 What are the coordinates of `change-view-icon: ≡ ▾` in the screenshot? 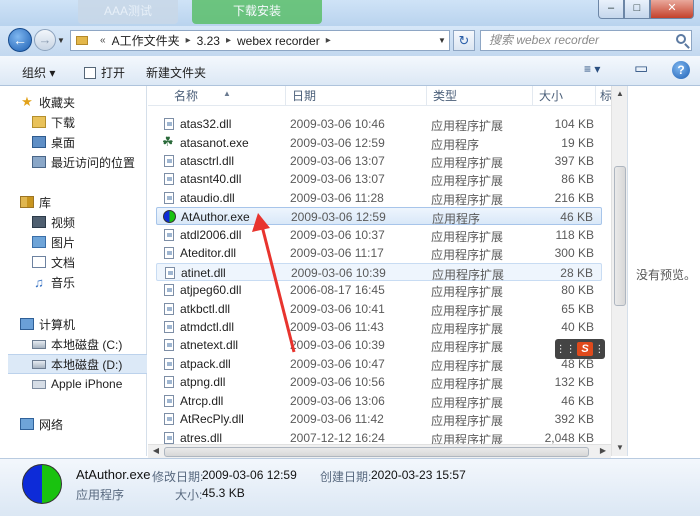 It's located at (592, 69).